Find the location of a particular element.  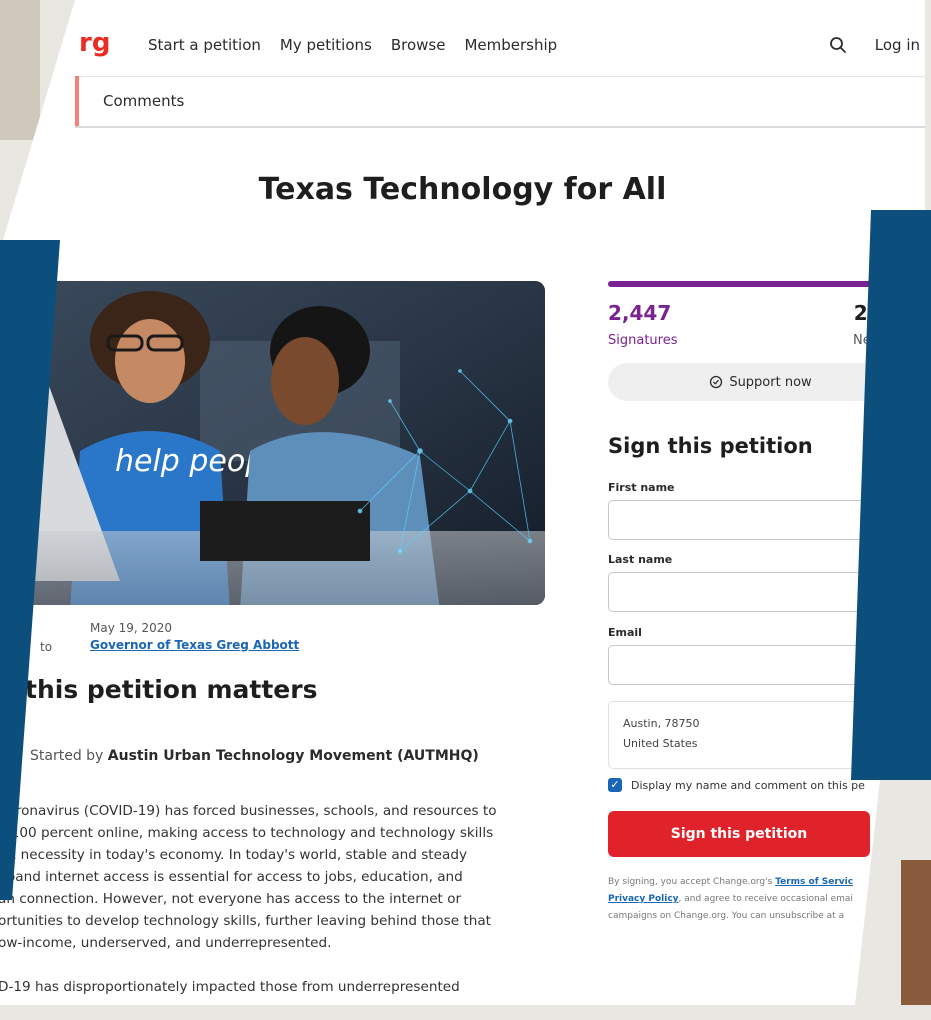

display-name-option: ✓ Display my name and comment on this pe is located at coordinates (736, 785).